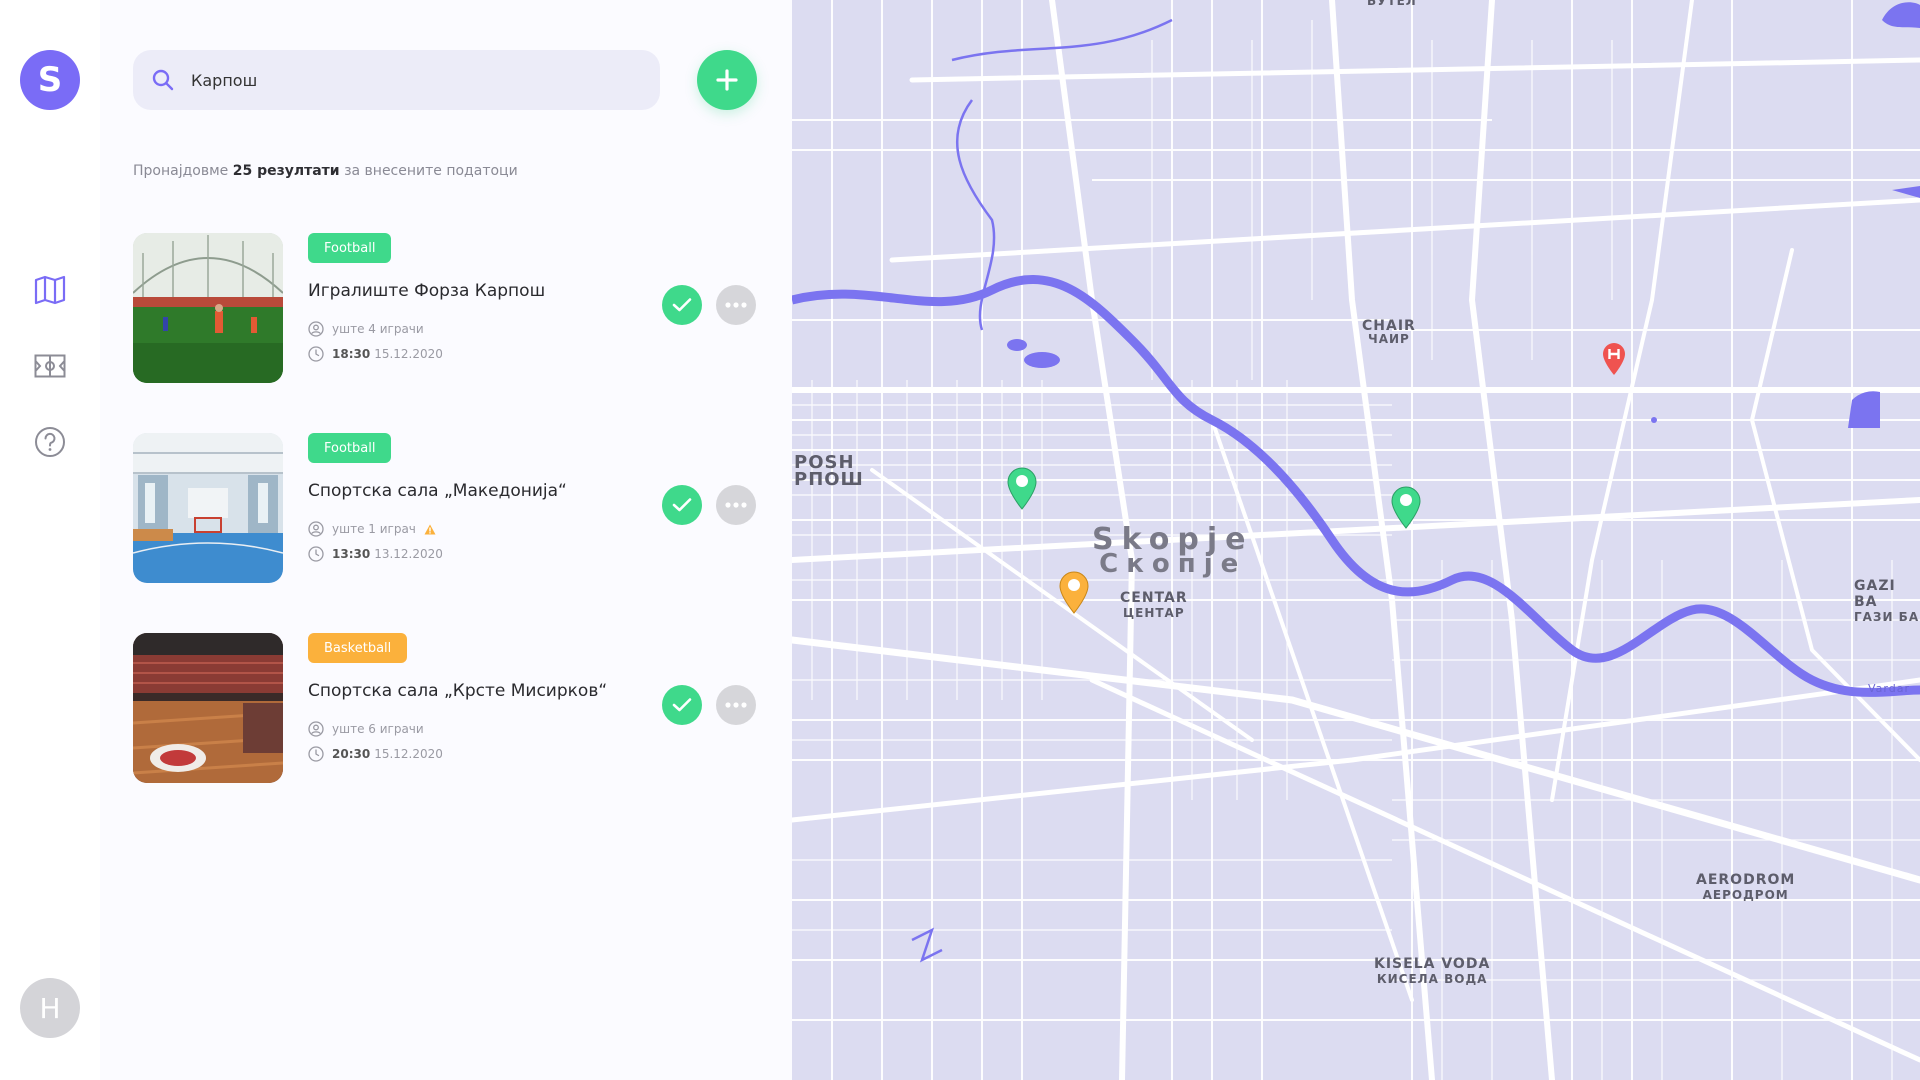 This screenshot has height=1080, width=1920. Describe the element at coordinates (427, 291) in the screenshot. I see `event-title: Игралиште Форза Карпош` at that location.